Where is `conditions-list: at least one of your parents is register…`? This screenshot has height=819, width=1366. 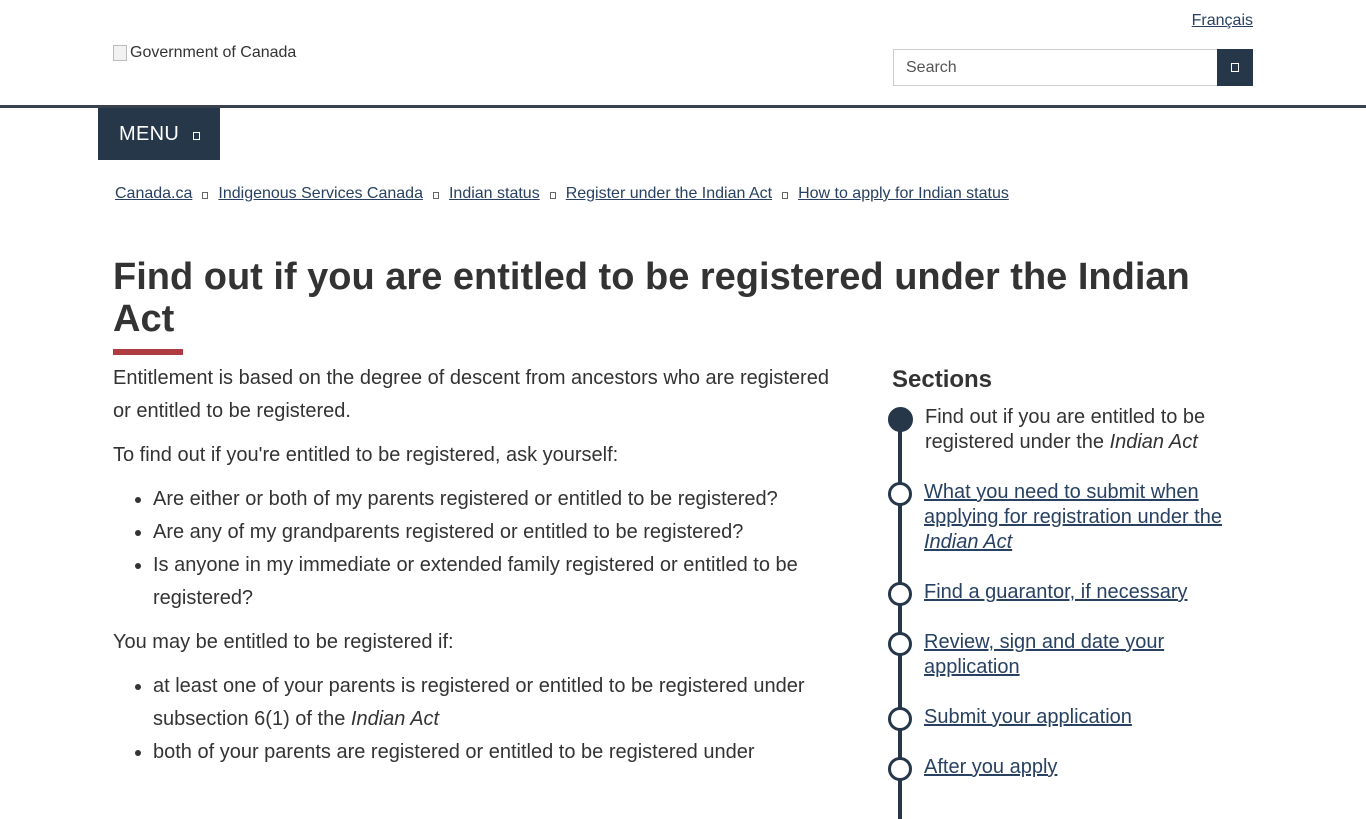 conditions-list: at least one of your parents is register… is located at coordinates (478, 719).